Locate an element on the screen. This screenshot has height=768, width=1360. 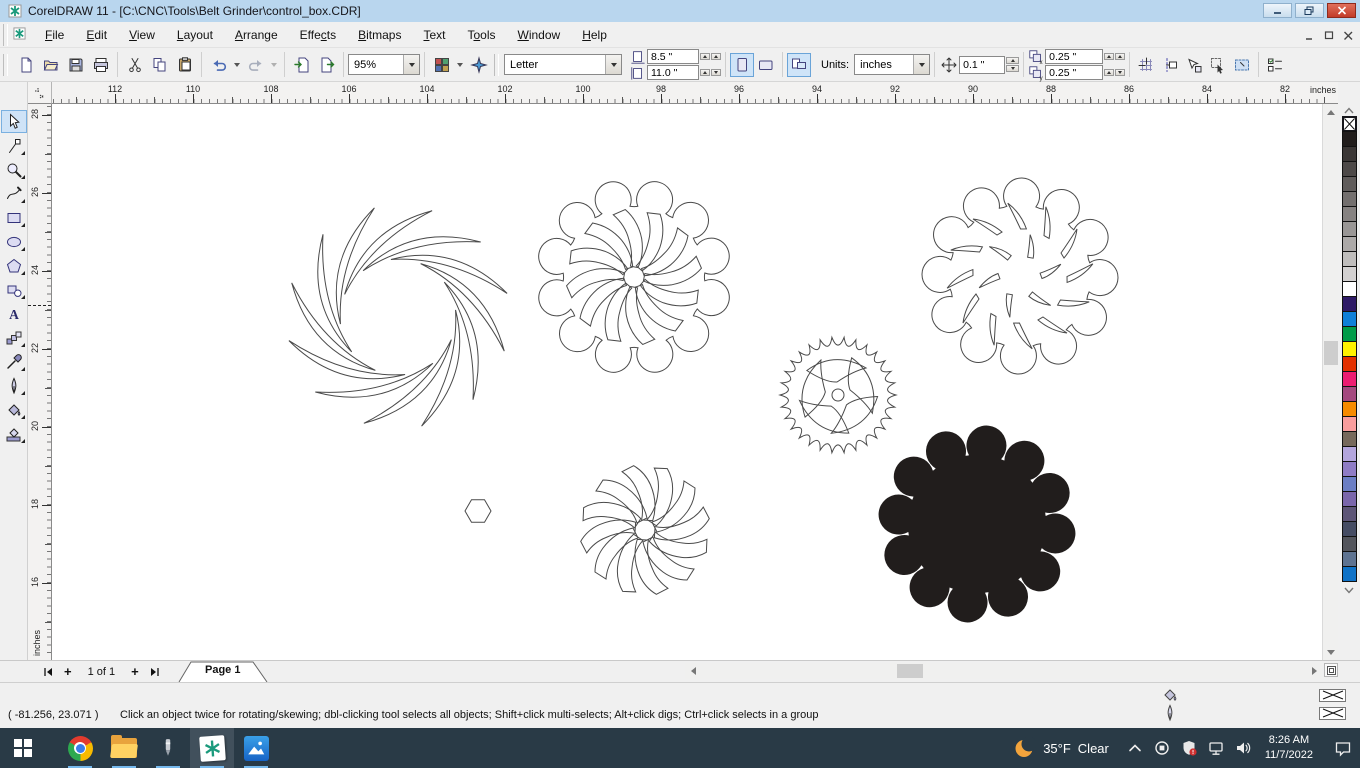
text-tool: A is located at coordinates (14, 313).